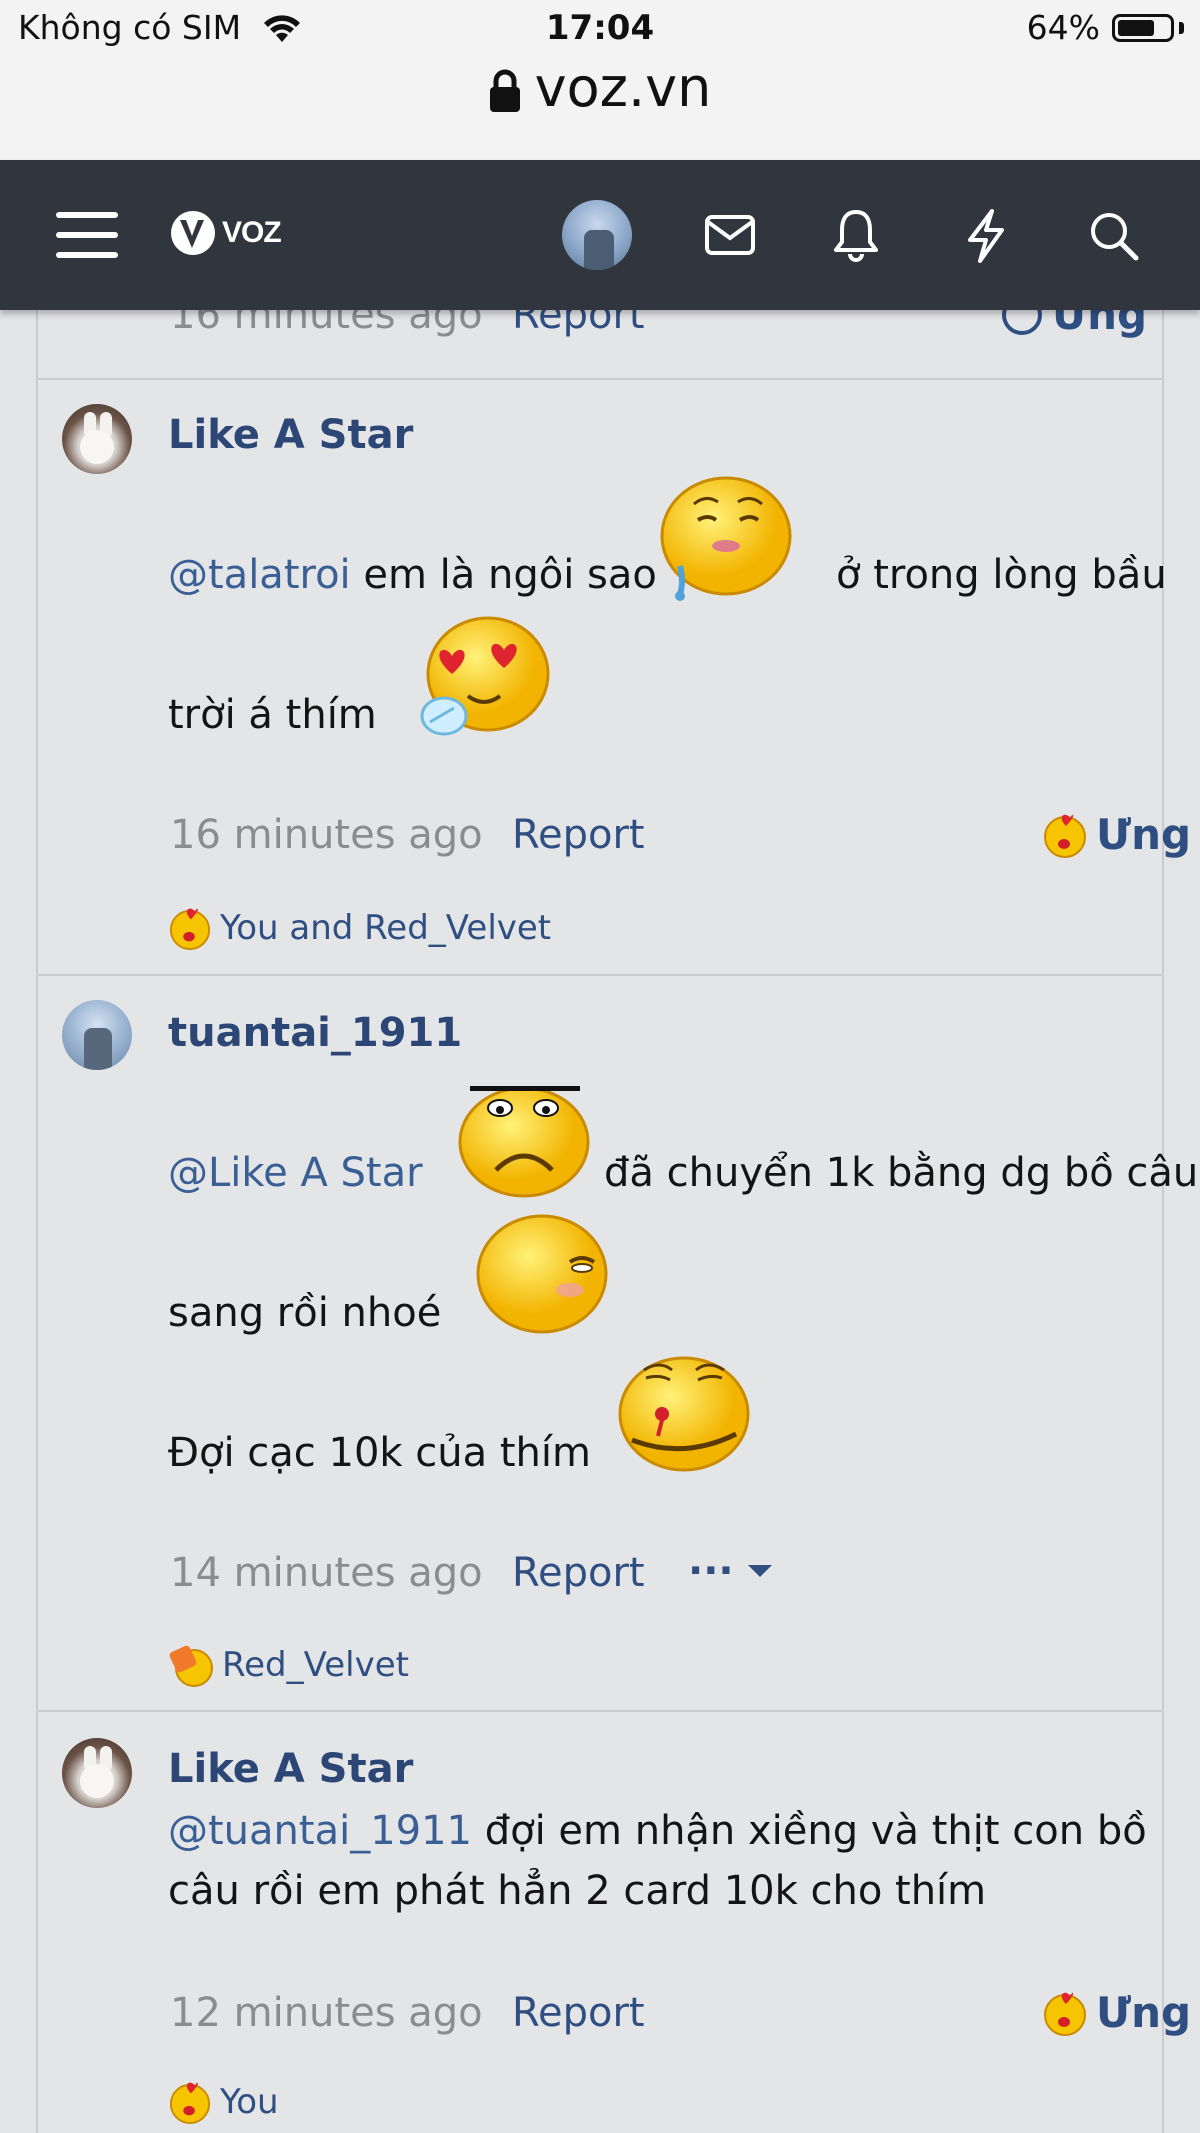  Describe the element at coordinates (315, 1665) in the screenshot. I see `reactors-text: Red_Velvet` at that location.